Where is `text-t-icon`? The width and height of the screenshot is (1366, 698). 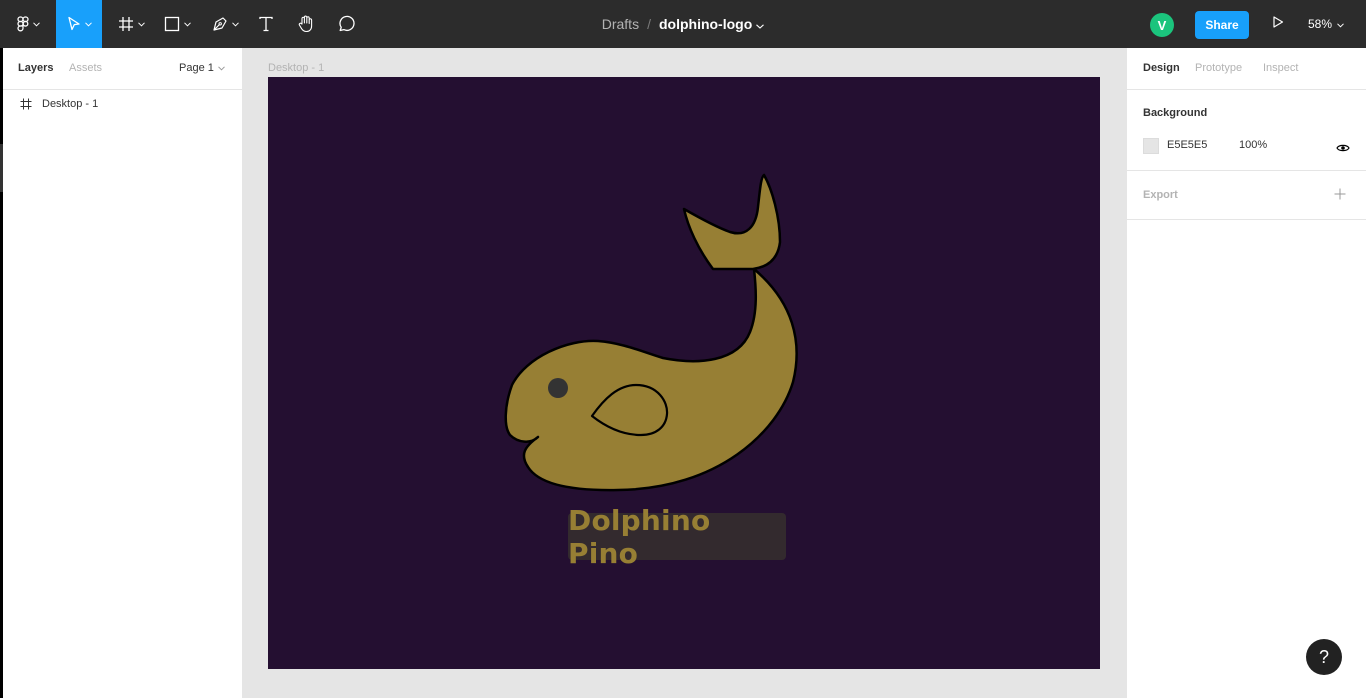
text-t-icon is located at coordinates (266, 24).